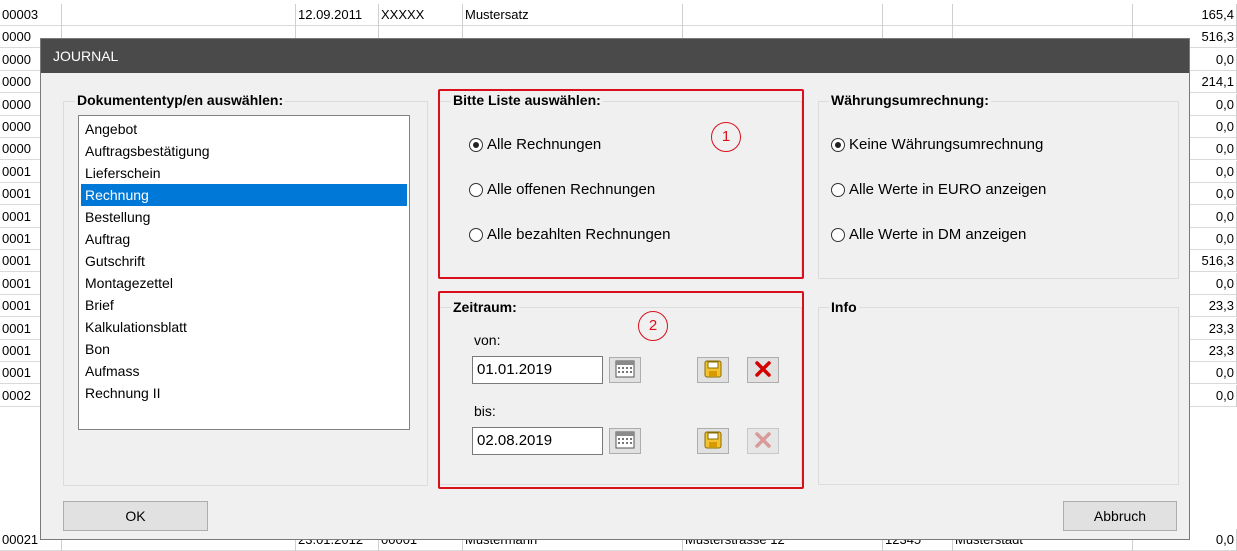 The width and height of the screenshot is (1237, 551). Describe the element at coordinates (998, 396) in the screenshot. I see `info-group` at that location.